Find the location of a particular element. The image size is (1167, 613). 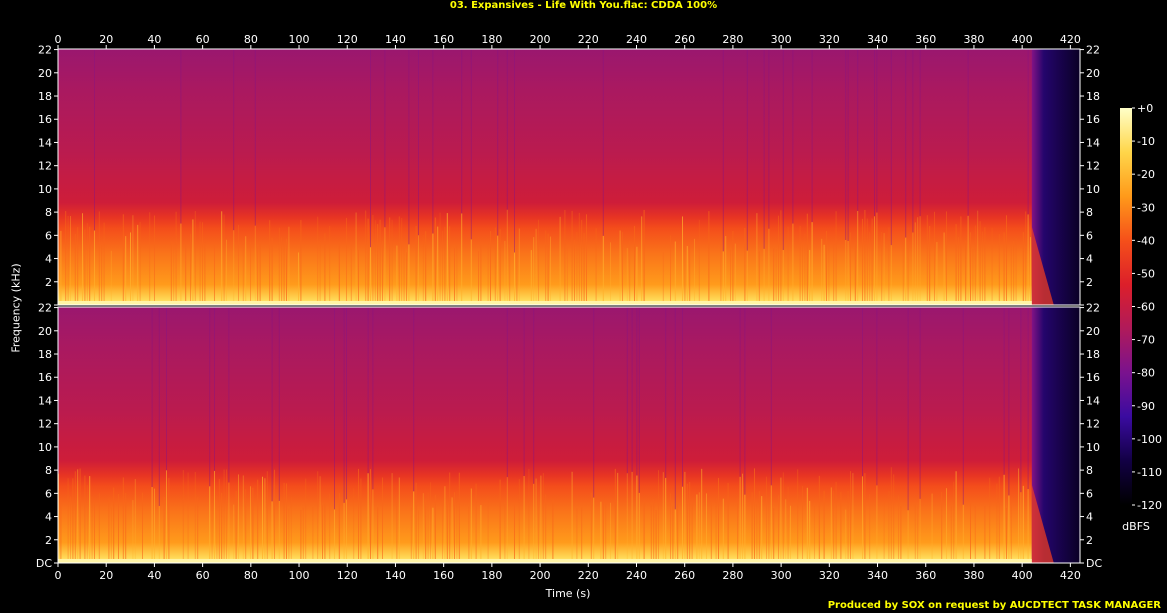

x-tick-label: 220 is located at coordinates (588, 39).